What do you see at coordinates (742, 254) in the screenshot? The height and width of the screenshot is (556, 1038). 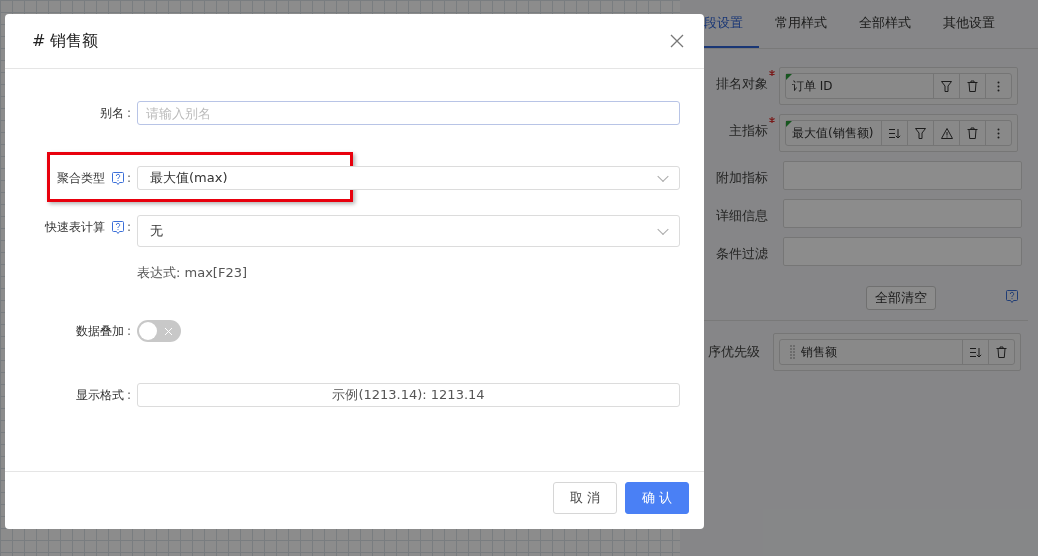 I see `field-label: 条件过滤` at bounding box center [742, 254].